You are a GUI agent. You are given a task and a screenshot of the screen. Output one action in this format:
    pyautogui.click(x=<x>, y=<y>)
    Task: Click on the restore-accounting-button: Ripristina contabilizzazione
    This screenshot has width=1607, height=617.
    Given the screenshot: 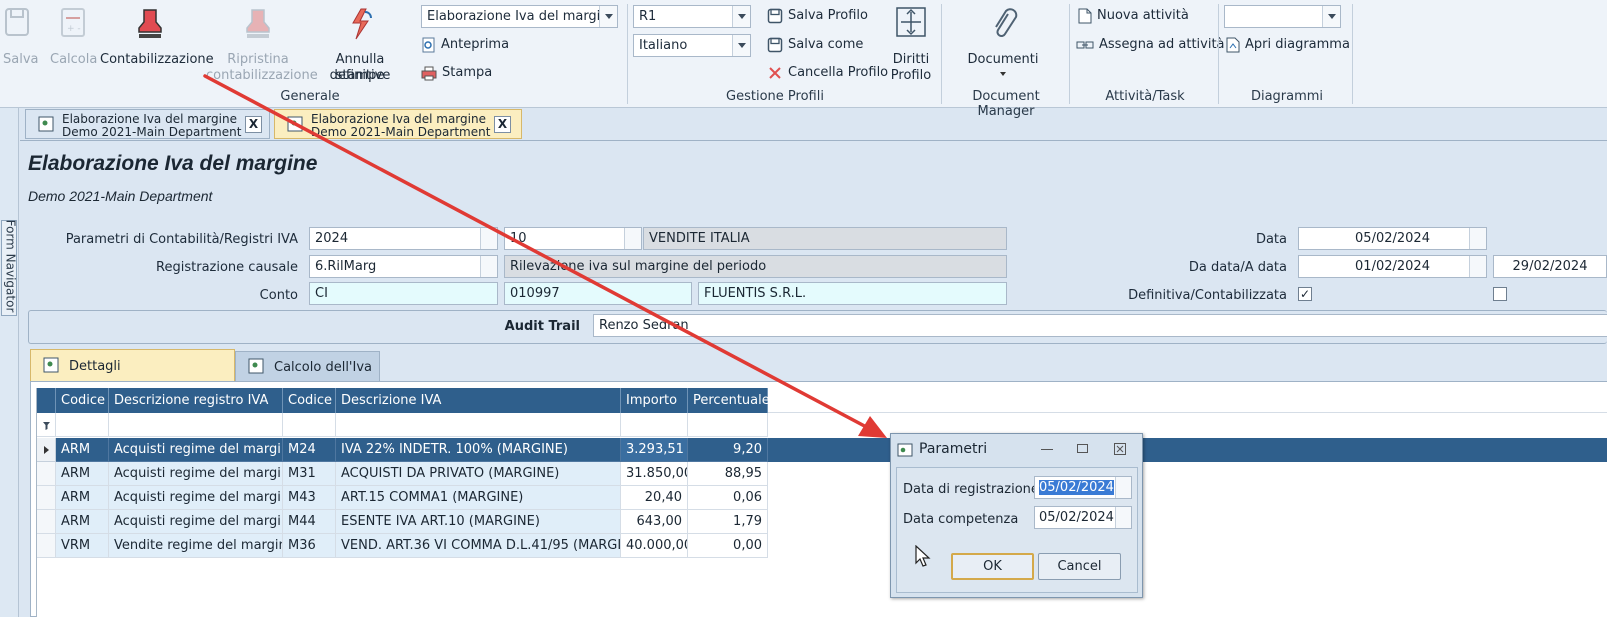 What is the action you would take?
    pyautogui.click(x=262, y=44)
    